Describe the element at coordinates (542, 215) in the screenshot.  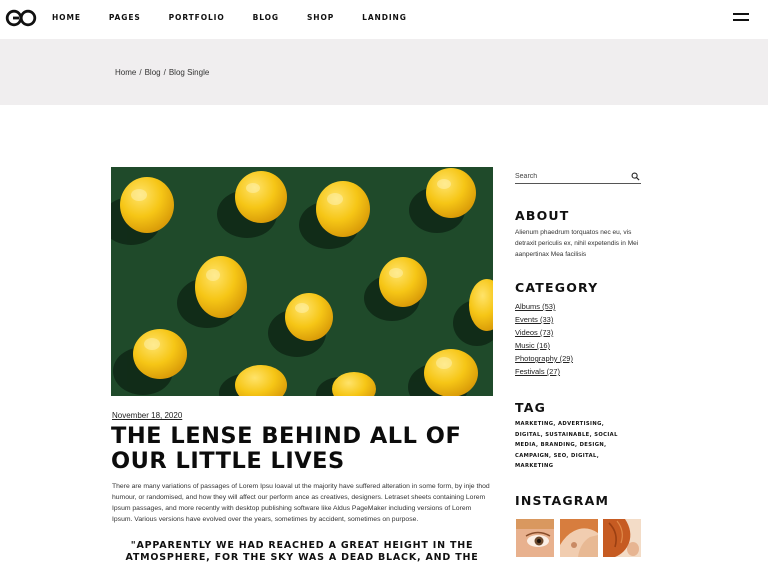
I see `about-heading: ABOUT` at that location.